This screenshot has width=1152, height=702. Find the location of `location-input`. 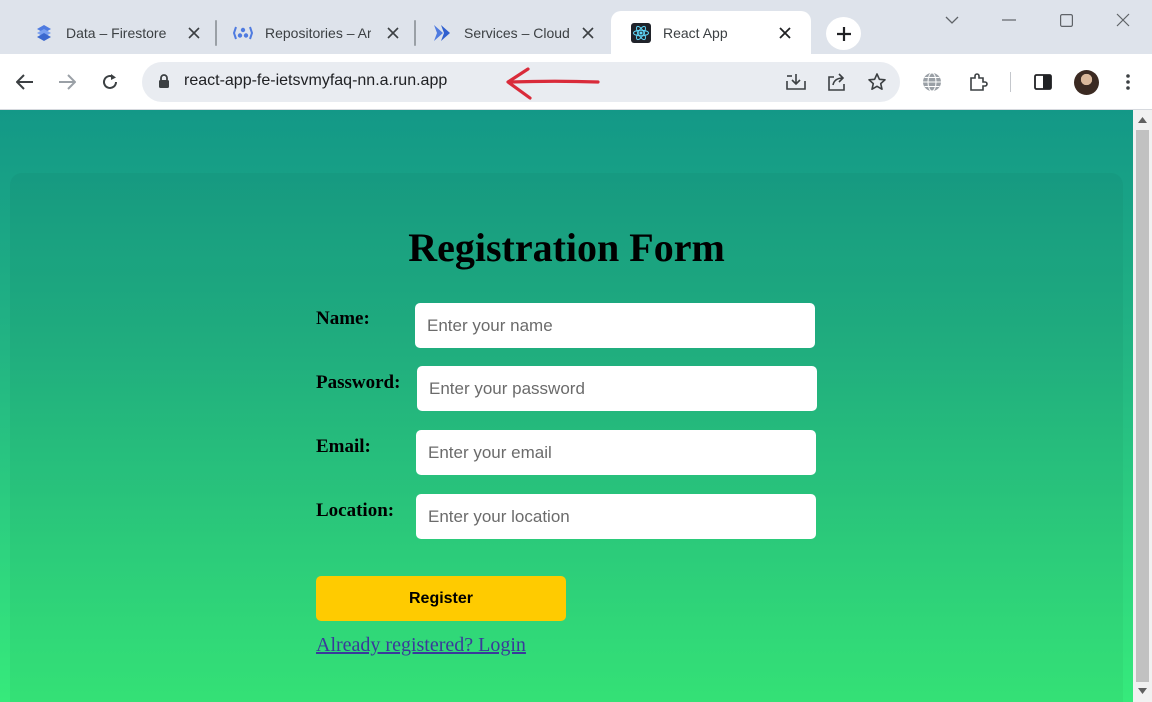

location-input is located at coordinates (616, 516).